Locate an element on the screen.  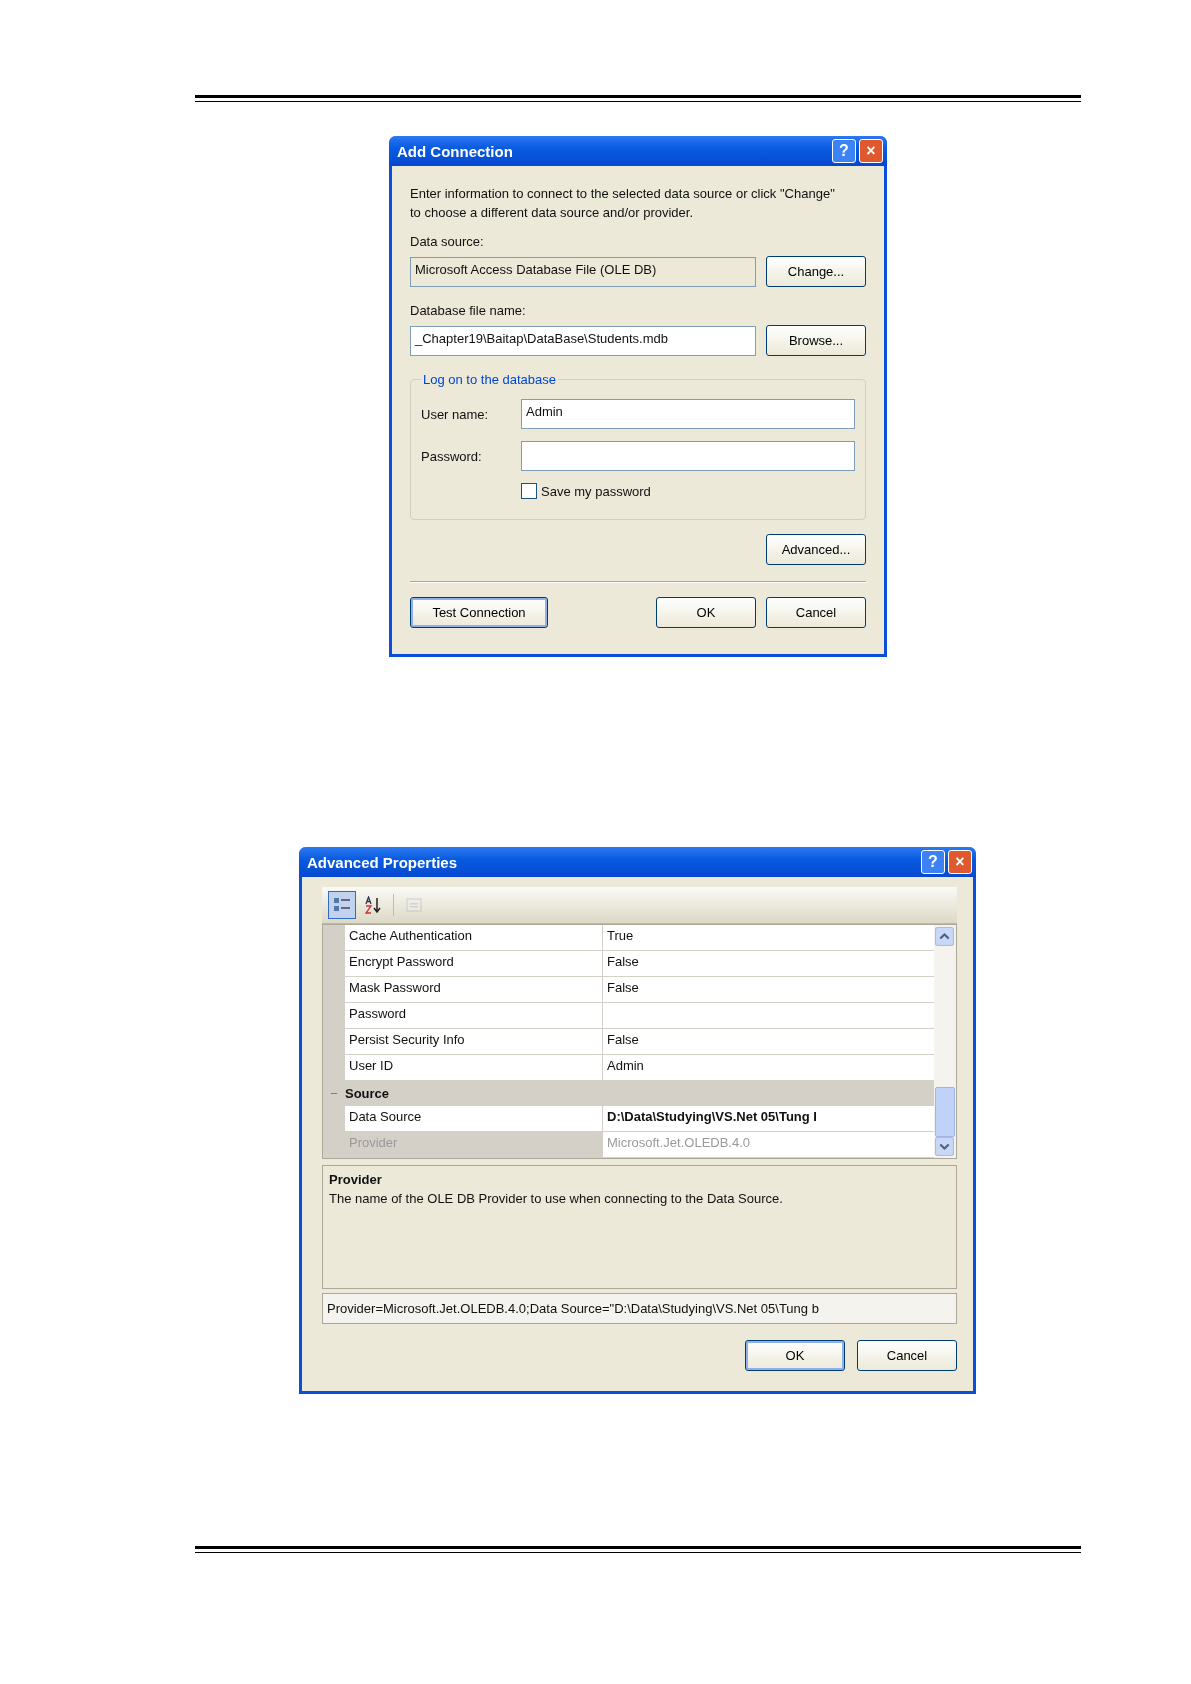
intro-text: Enter information to connect to the selected data source or click "Change" to choose a different data source and/or provider. is located at coordinates (623, 203).